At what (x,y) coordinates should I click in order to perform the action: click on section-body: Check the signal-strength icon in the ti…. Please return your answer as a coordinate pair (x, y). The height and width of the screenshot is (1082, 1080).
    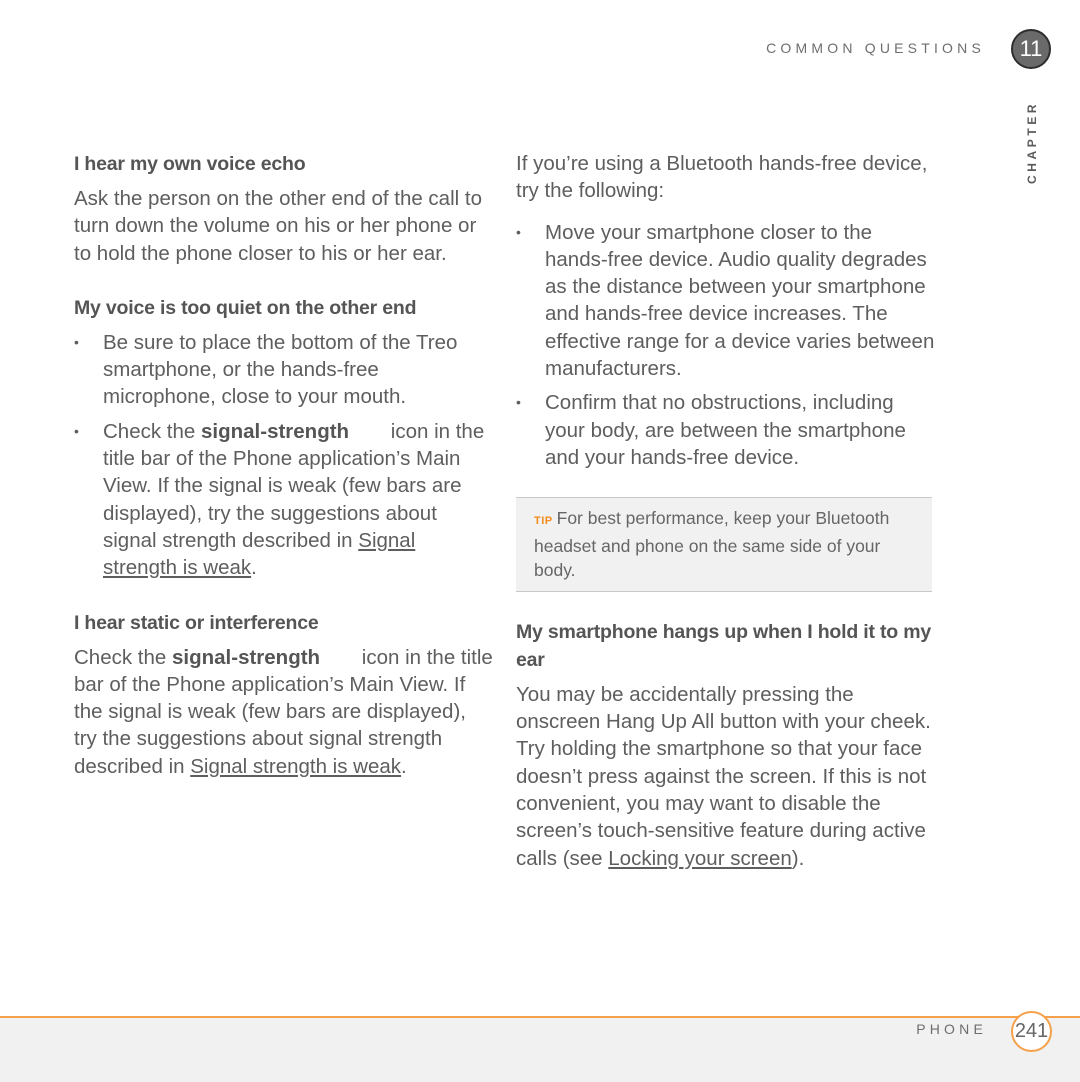
    Looking at the image, I should click on (283, 711).